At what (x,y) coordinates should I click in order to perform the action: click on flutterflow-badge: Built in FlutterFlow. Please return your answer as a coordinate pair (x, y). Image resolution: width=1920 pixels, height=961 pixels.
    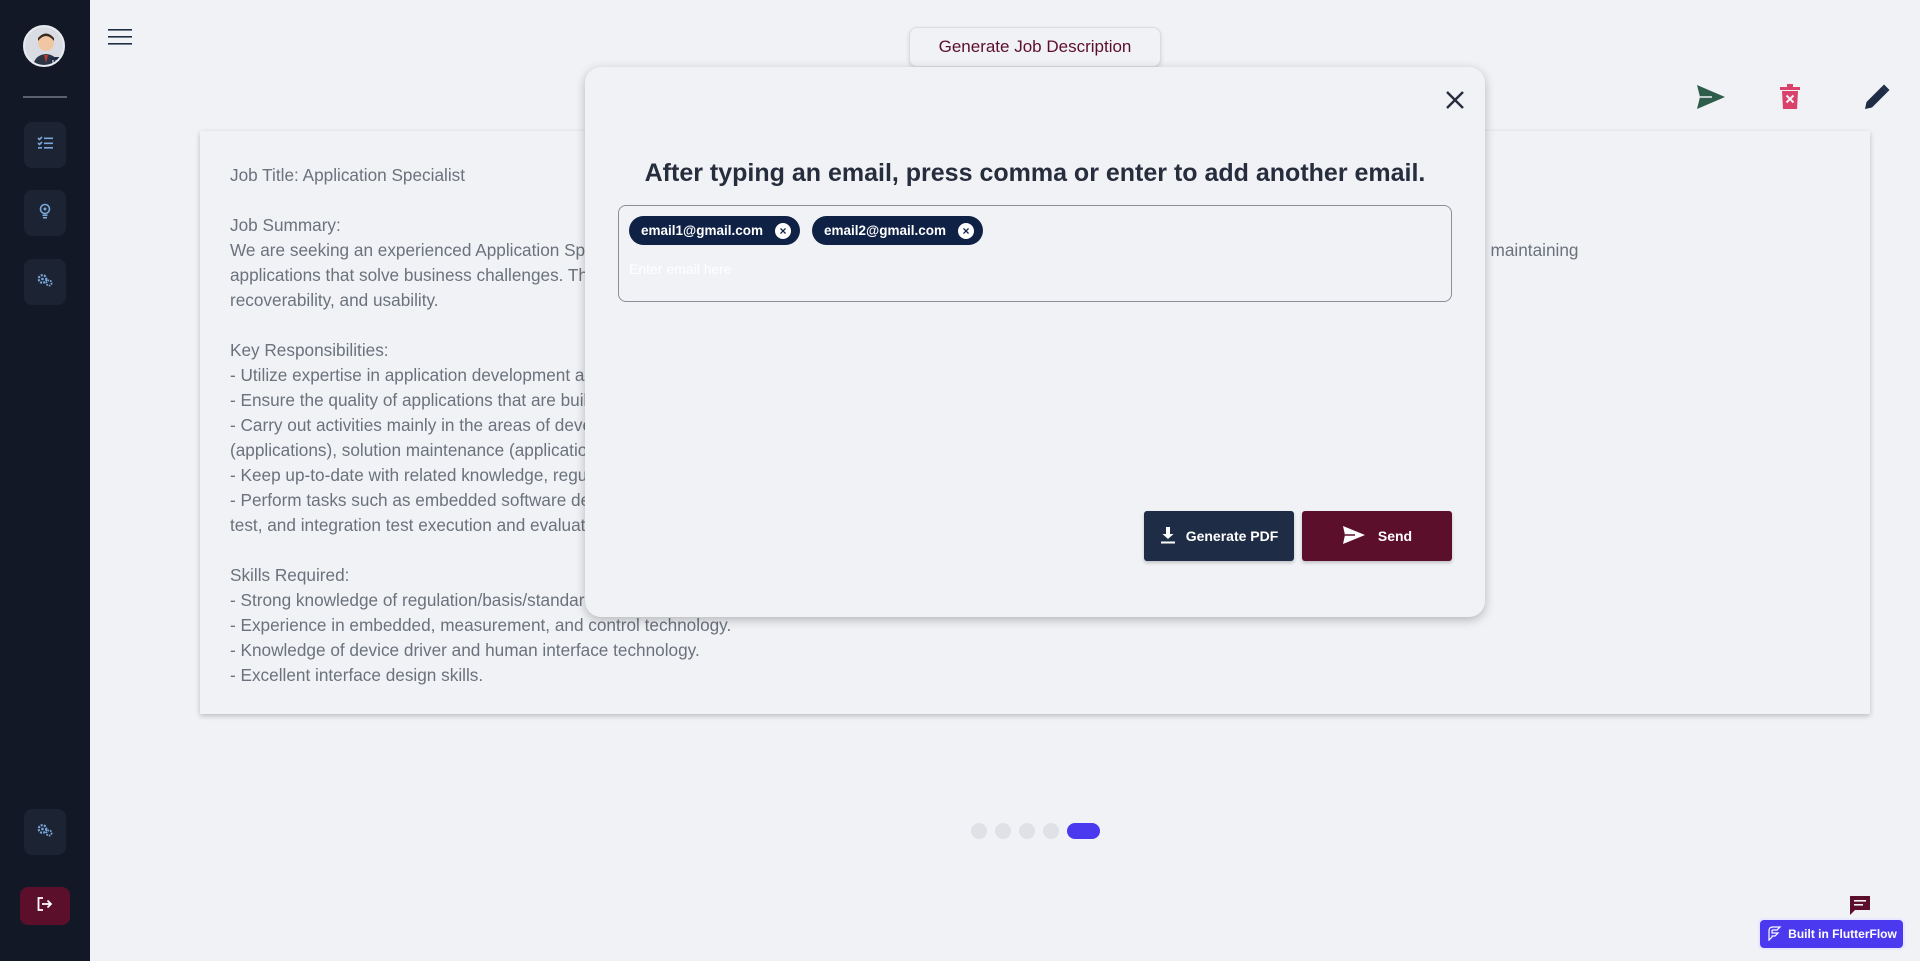
    Looking at the image, I should click on (1831, 934).